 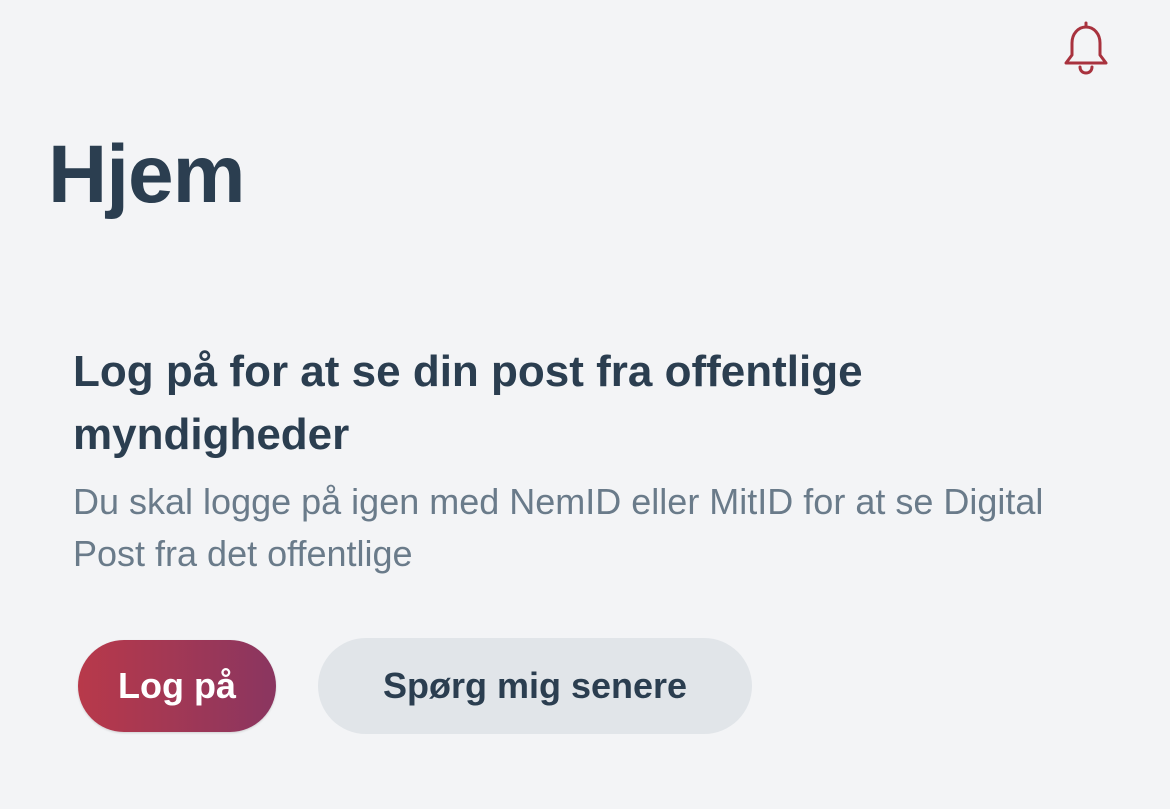 I want to click on bell-icon, so click(x=1086, y=48).